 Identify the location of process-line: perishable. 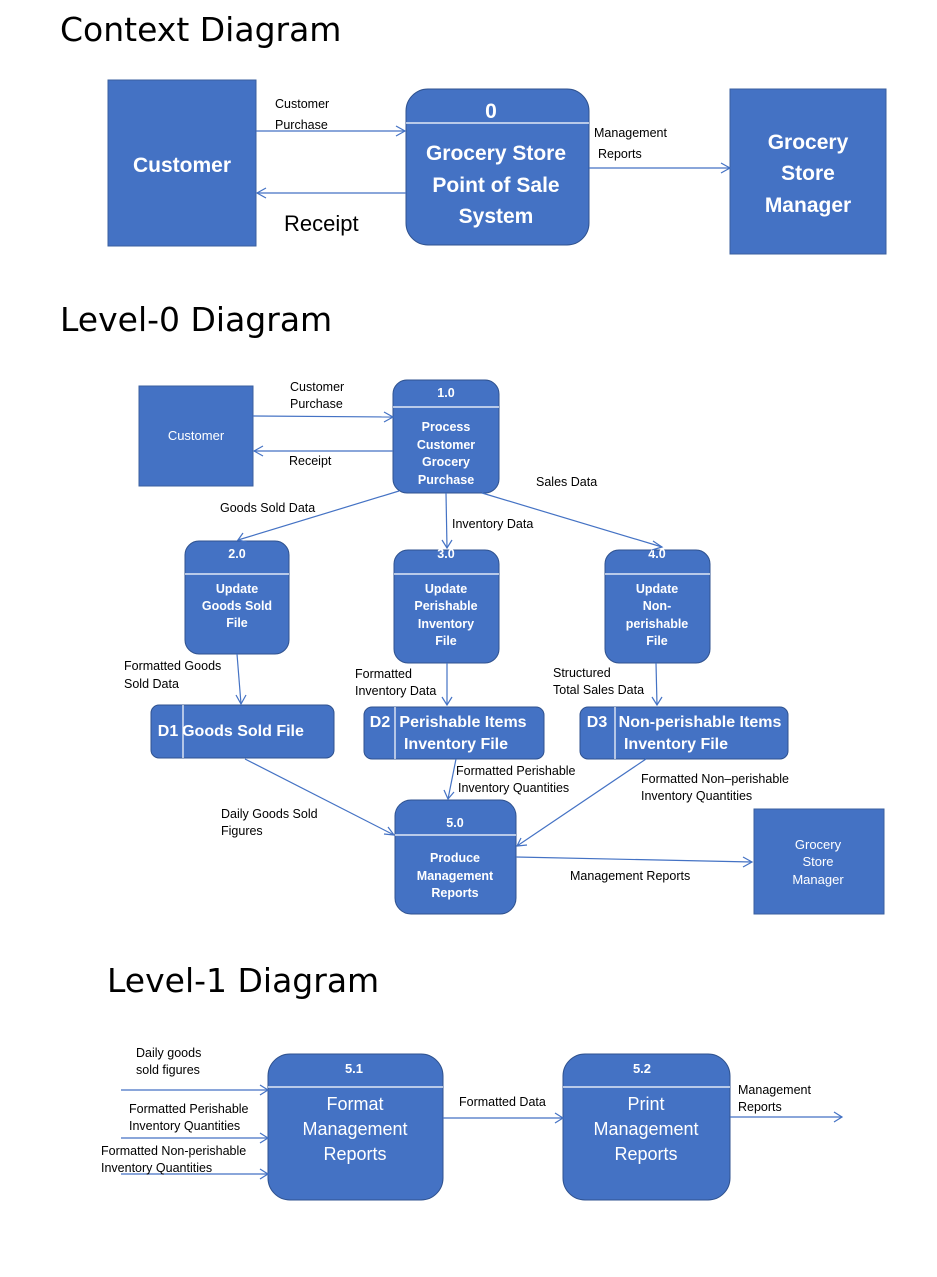
(657, 624).